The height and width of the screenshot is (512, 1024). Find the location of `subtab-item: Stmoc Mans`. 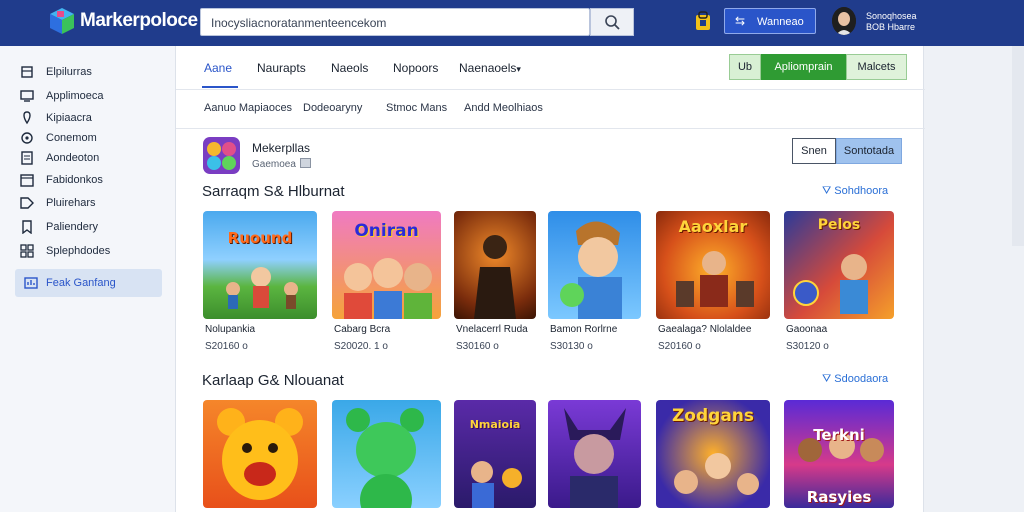

subtab-item: Stmoc Mans is located at coordinates (416, 108).